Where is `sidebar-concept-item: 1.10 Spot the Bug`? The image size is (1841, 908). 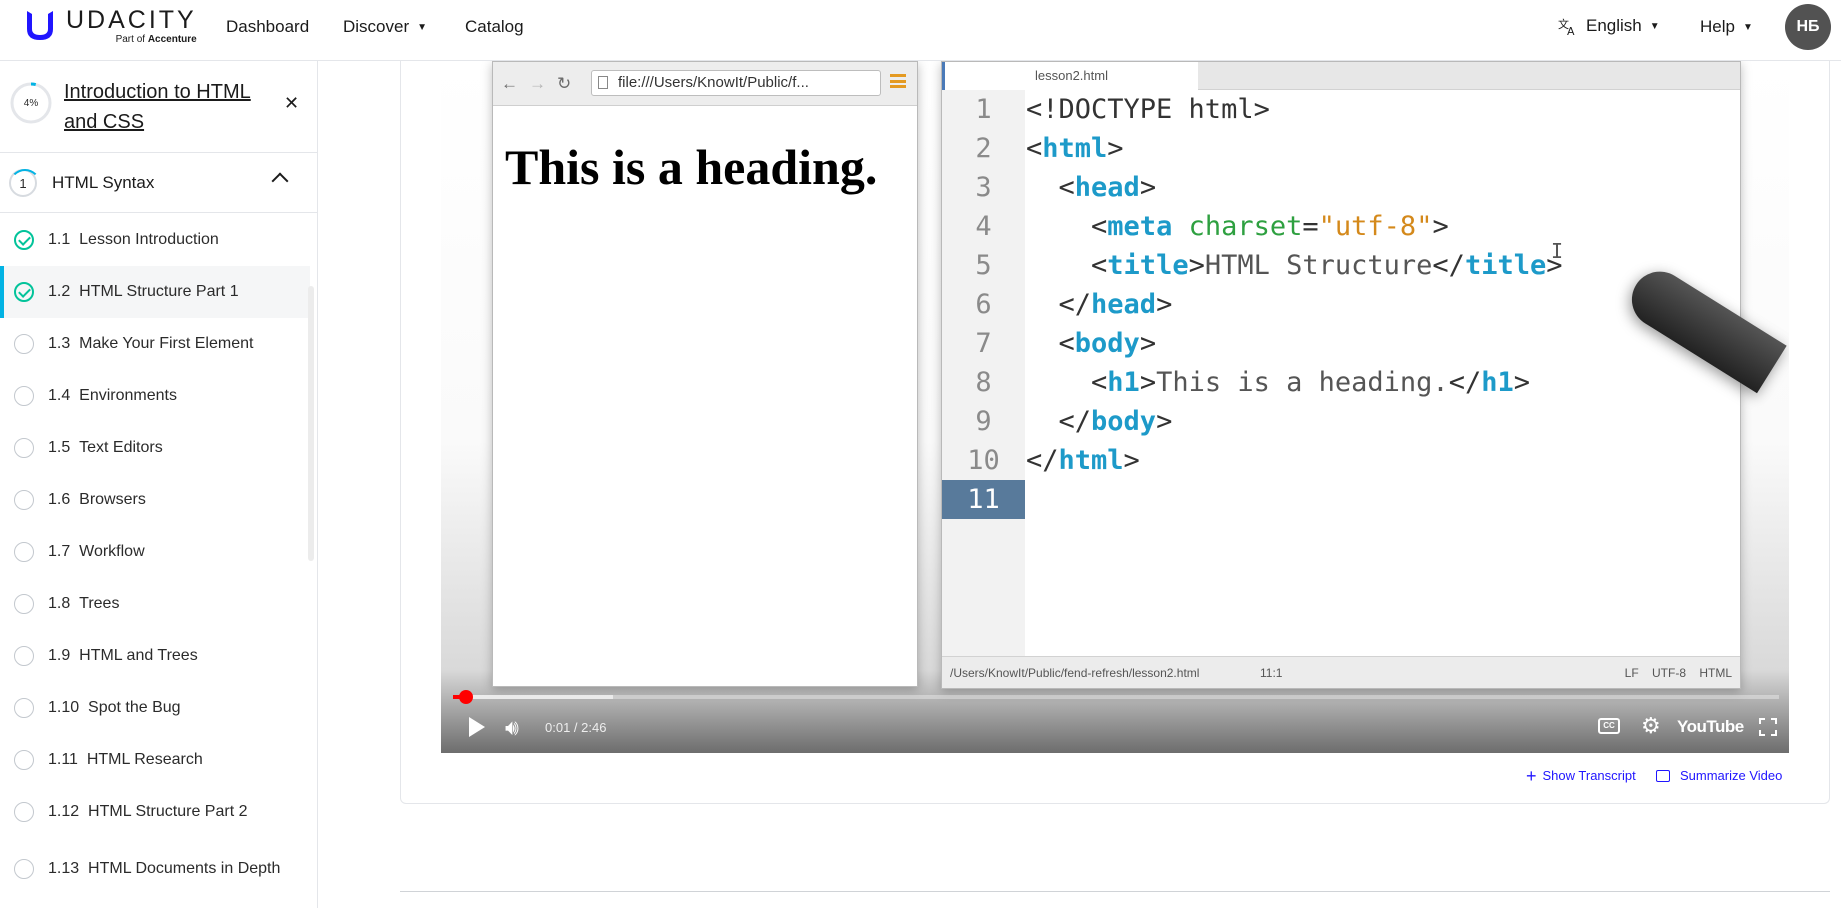
sidebar-concept-item: 1.10 Spot the Bug is located at coordinates (155, 708).